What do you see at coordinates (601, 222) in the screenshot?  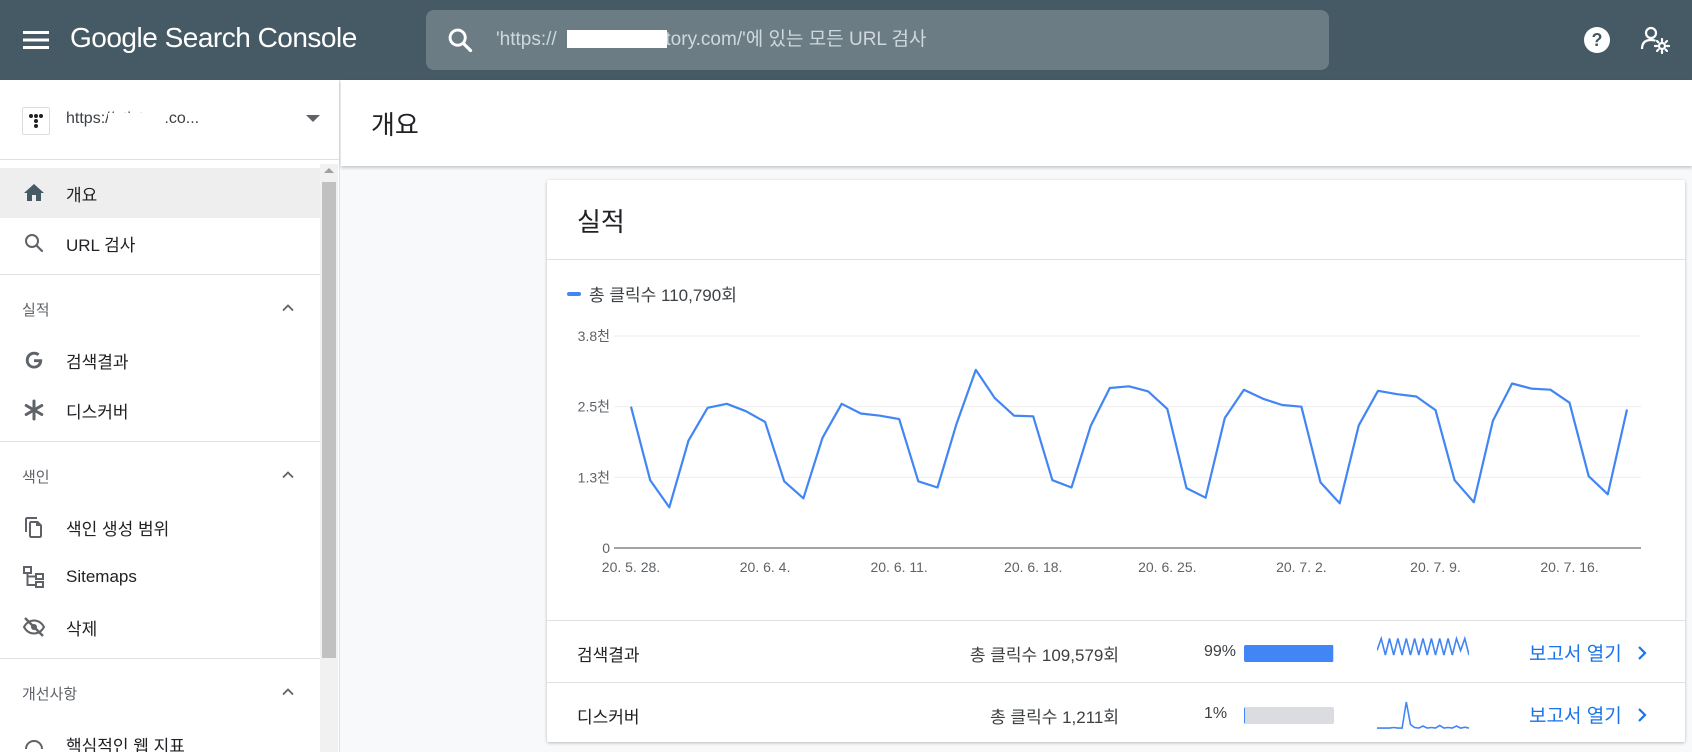 I see `card-title: 실적` at bounding box center [601, 222].